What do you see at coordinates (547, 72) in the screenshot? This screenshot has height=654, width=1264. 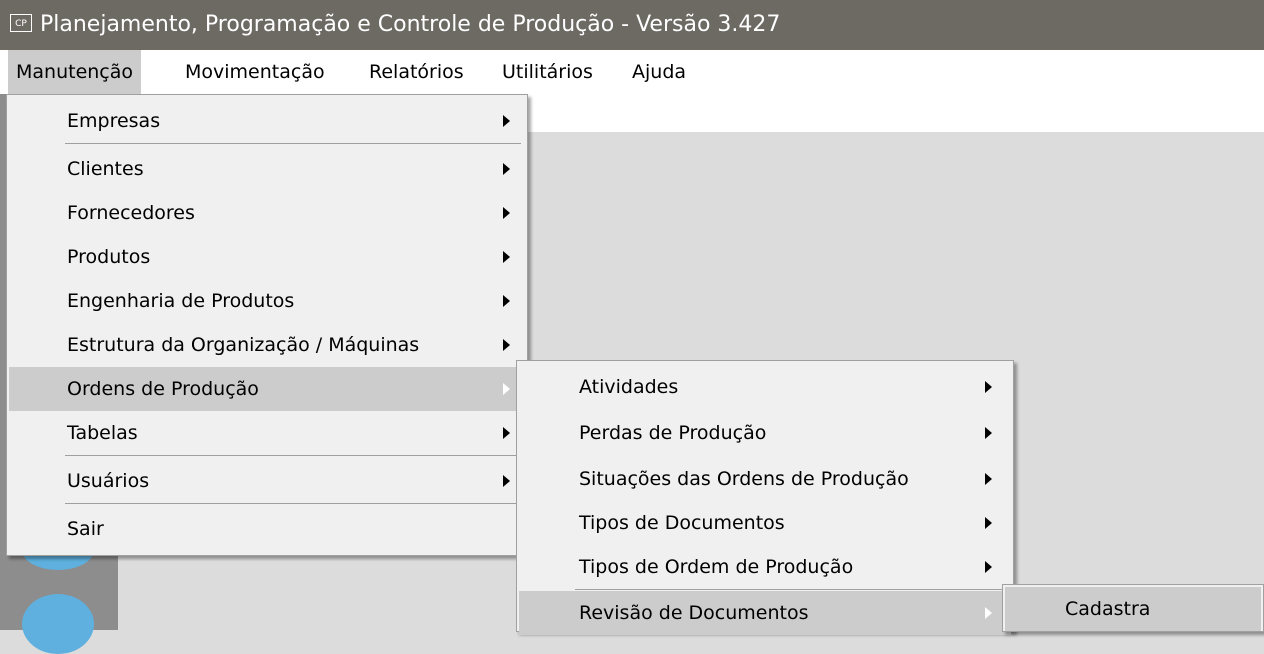 I see `menu-utilitarios: Utilitários` at bounding box center [547, 72].